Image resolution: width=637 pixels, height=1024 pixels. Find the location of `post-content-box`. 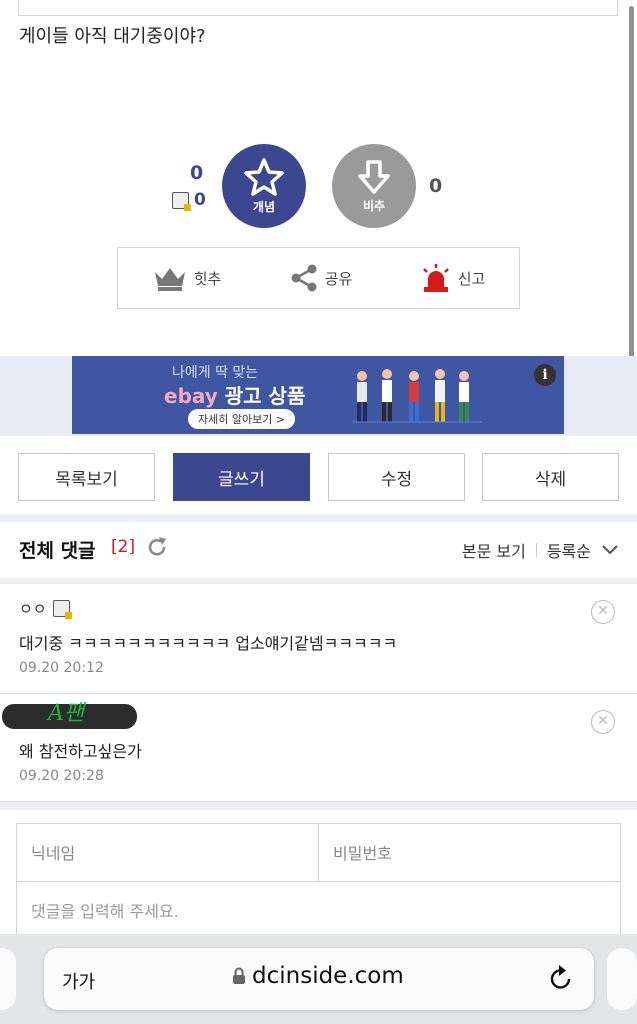

post-content-box is located at coordinates (318, 8).